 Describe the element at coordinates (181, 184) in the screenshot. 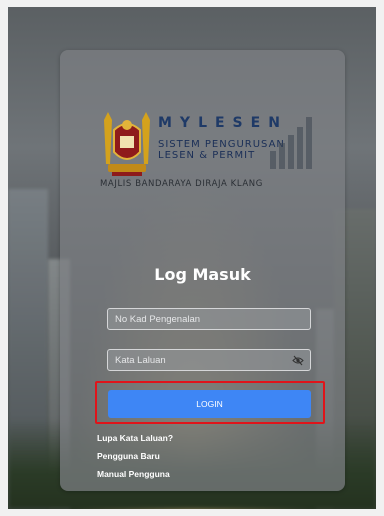

I see `organization-name: MAJLIS BANDARAYA DIRAJA KLANG` at that location.